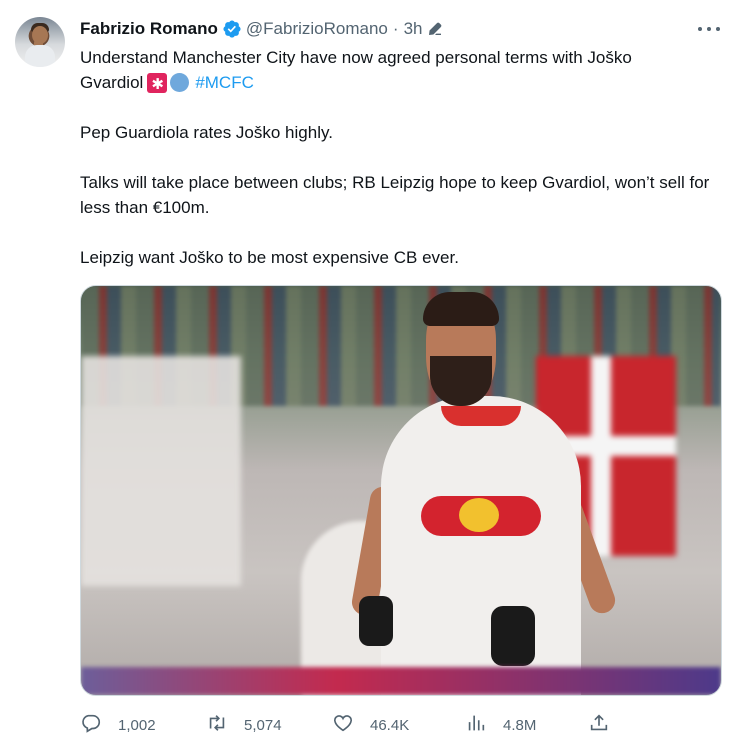 The height and width of the screenshot is (751, 738). What do you see at coordinates (317, 29) in the screenshot?
I see `author-handle: @FabrizioRomano` at bounding box center [317, 29].